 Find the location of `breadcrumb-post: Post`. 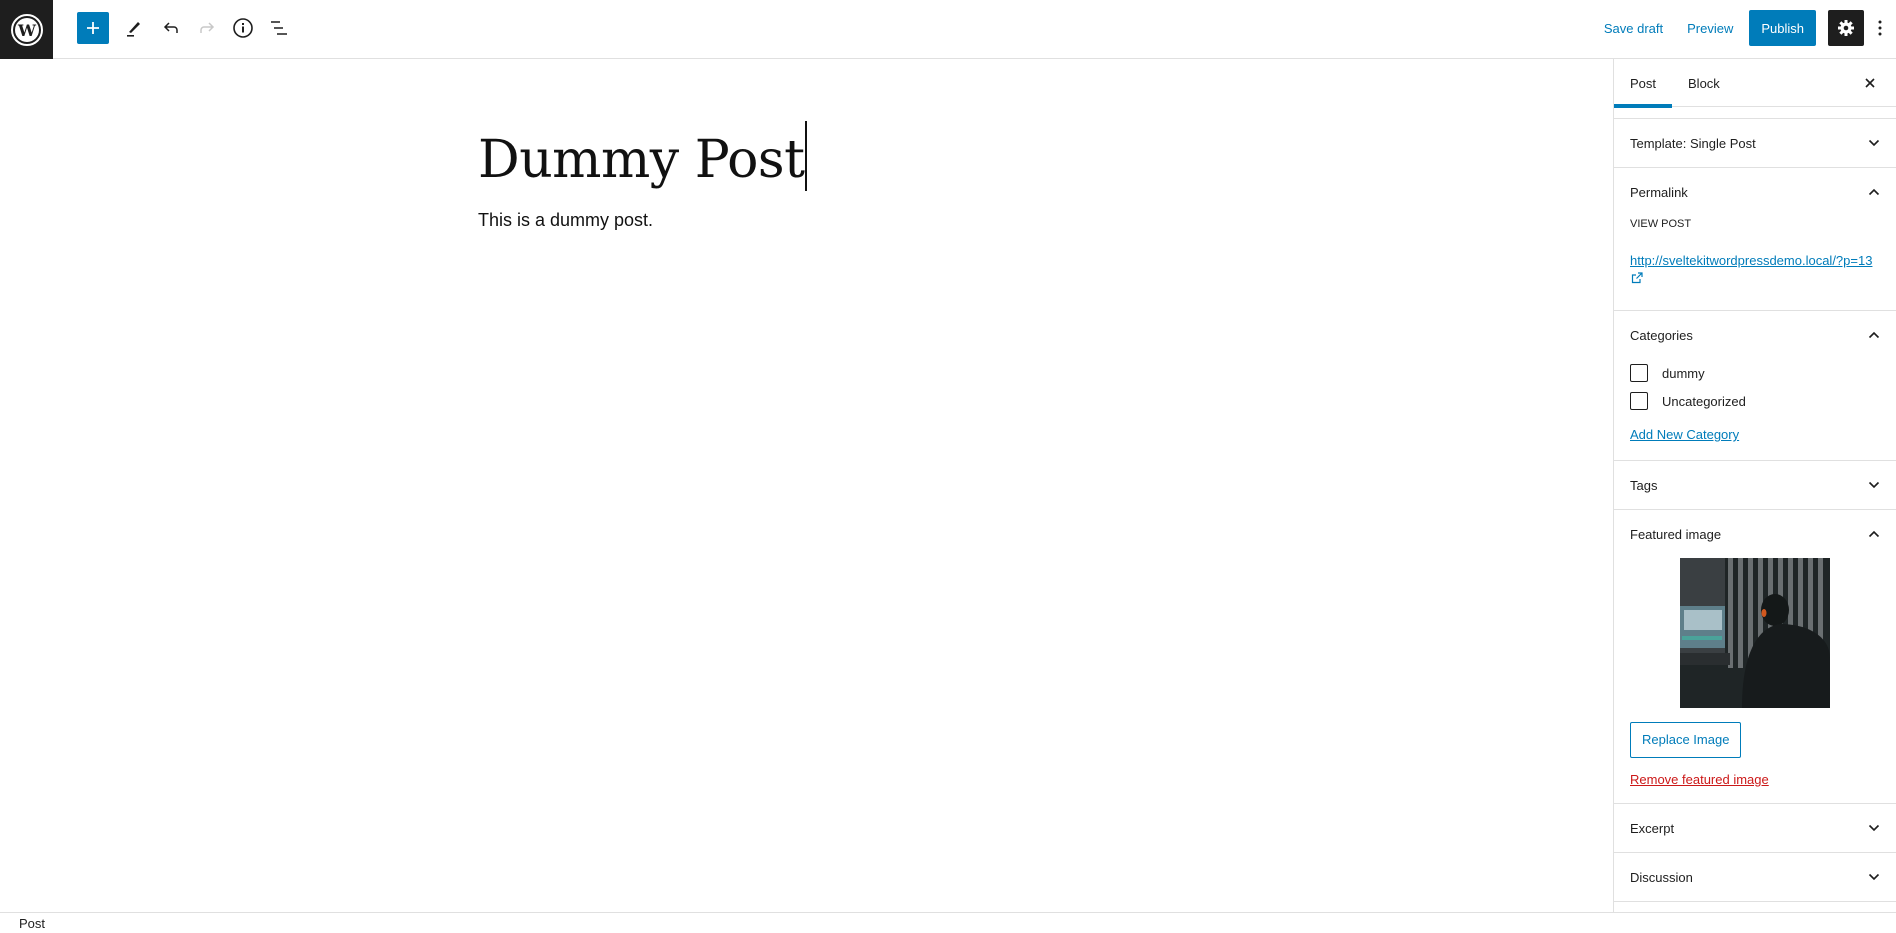

breadcrumb-post: Post is located at coordinates (32, 923).